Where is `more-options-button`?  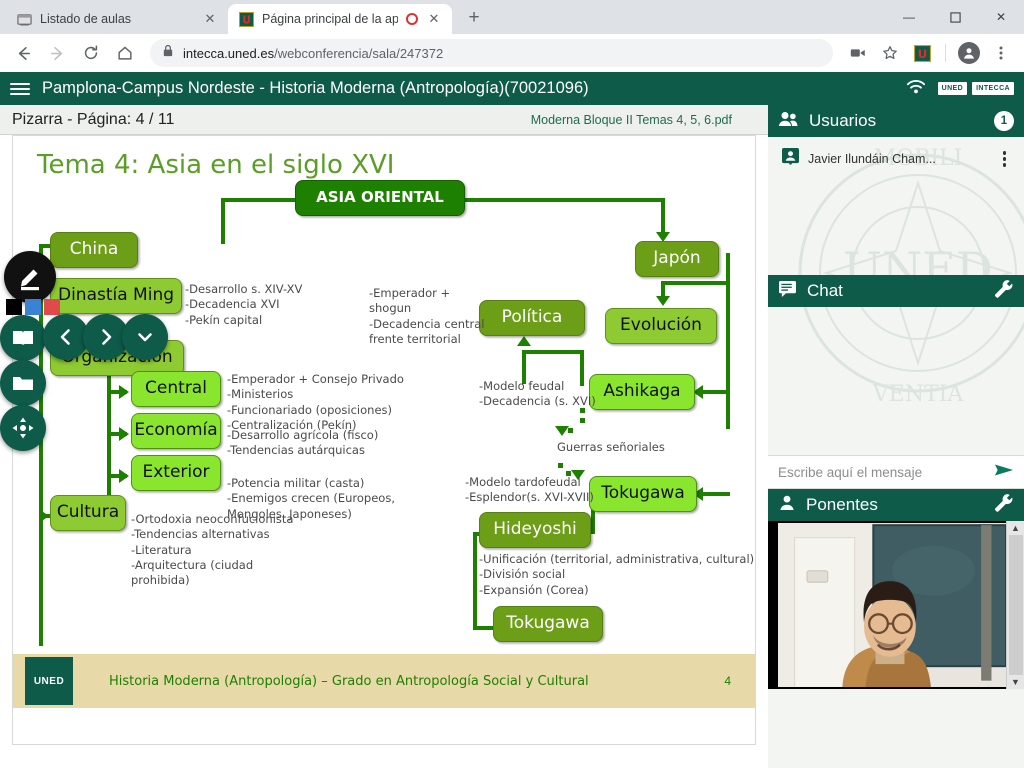 more-options-button is located at coordinates (145, 337).